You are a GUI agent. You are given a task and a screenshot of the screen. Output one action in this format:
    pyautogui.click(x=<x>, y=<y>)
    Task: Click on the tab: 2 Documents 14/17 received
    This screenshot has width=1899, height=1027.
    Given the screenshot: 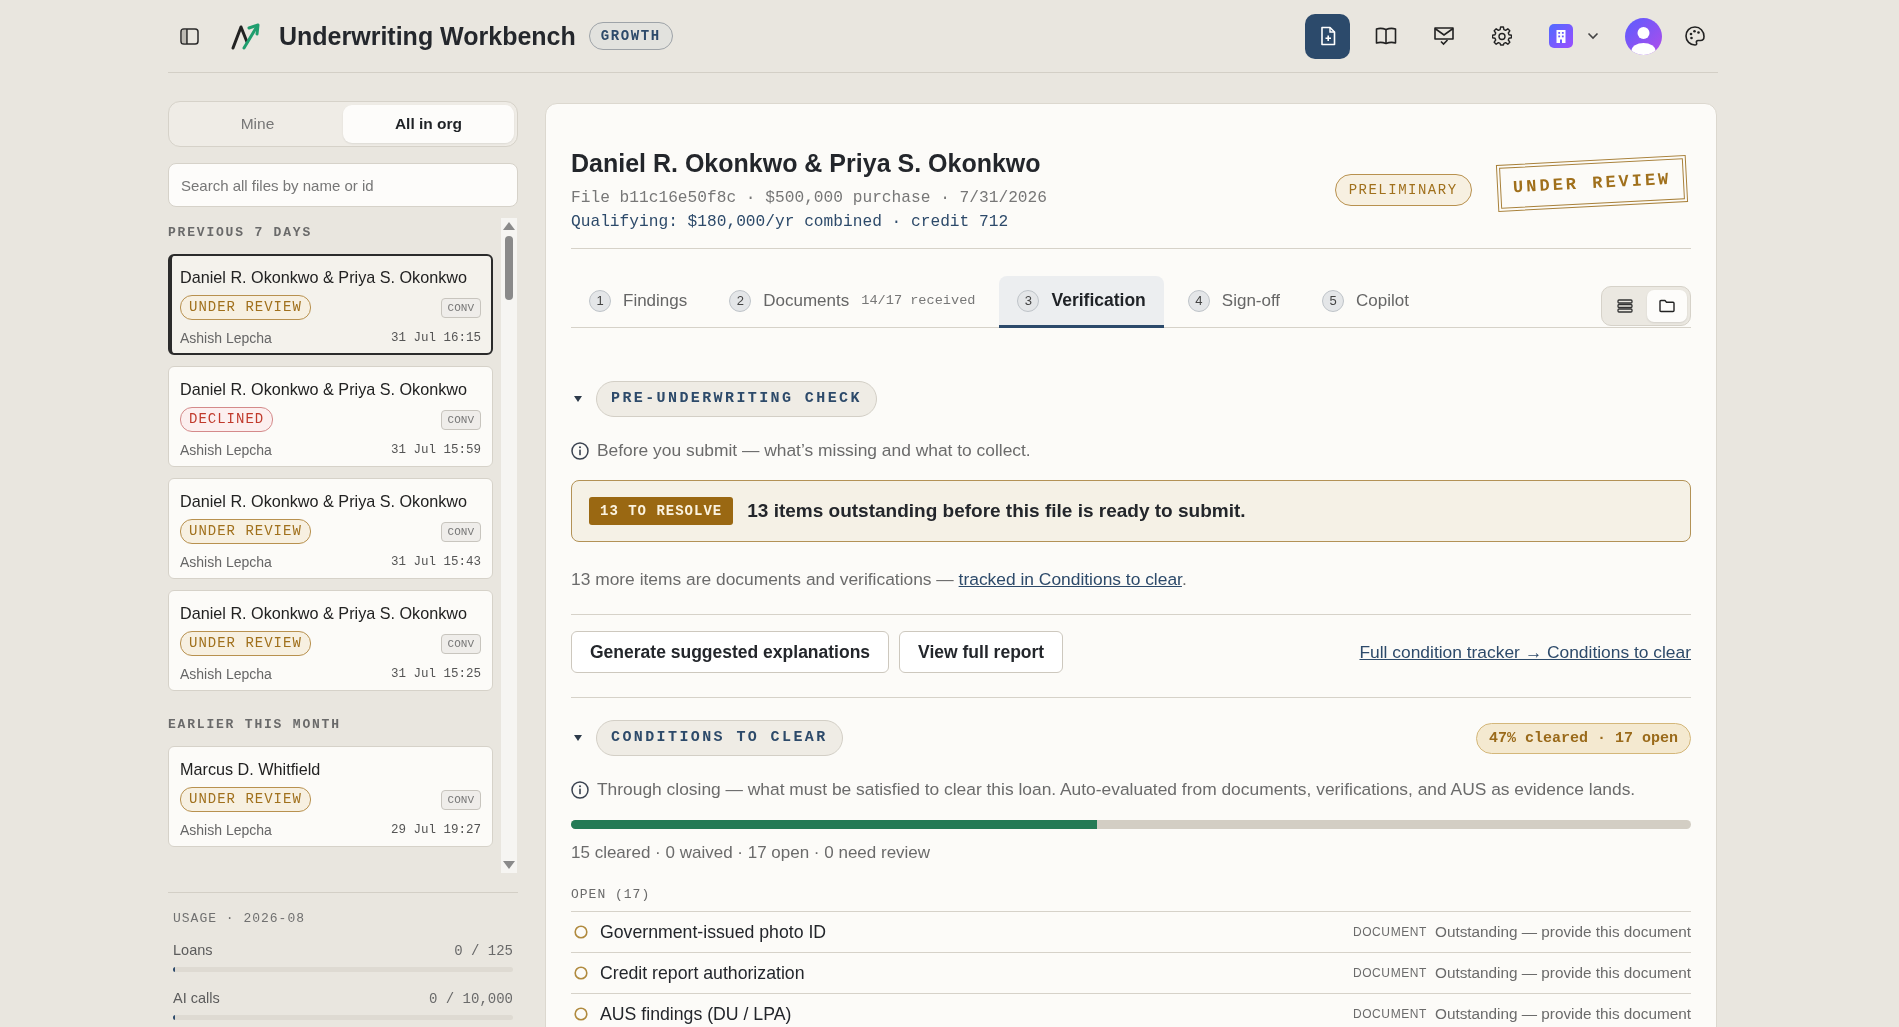 What is the action you would take?
    pyautogui.click(x=852, y=302)
    